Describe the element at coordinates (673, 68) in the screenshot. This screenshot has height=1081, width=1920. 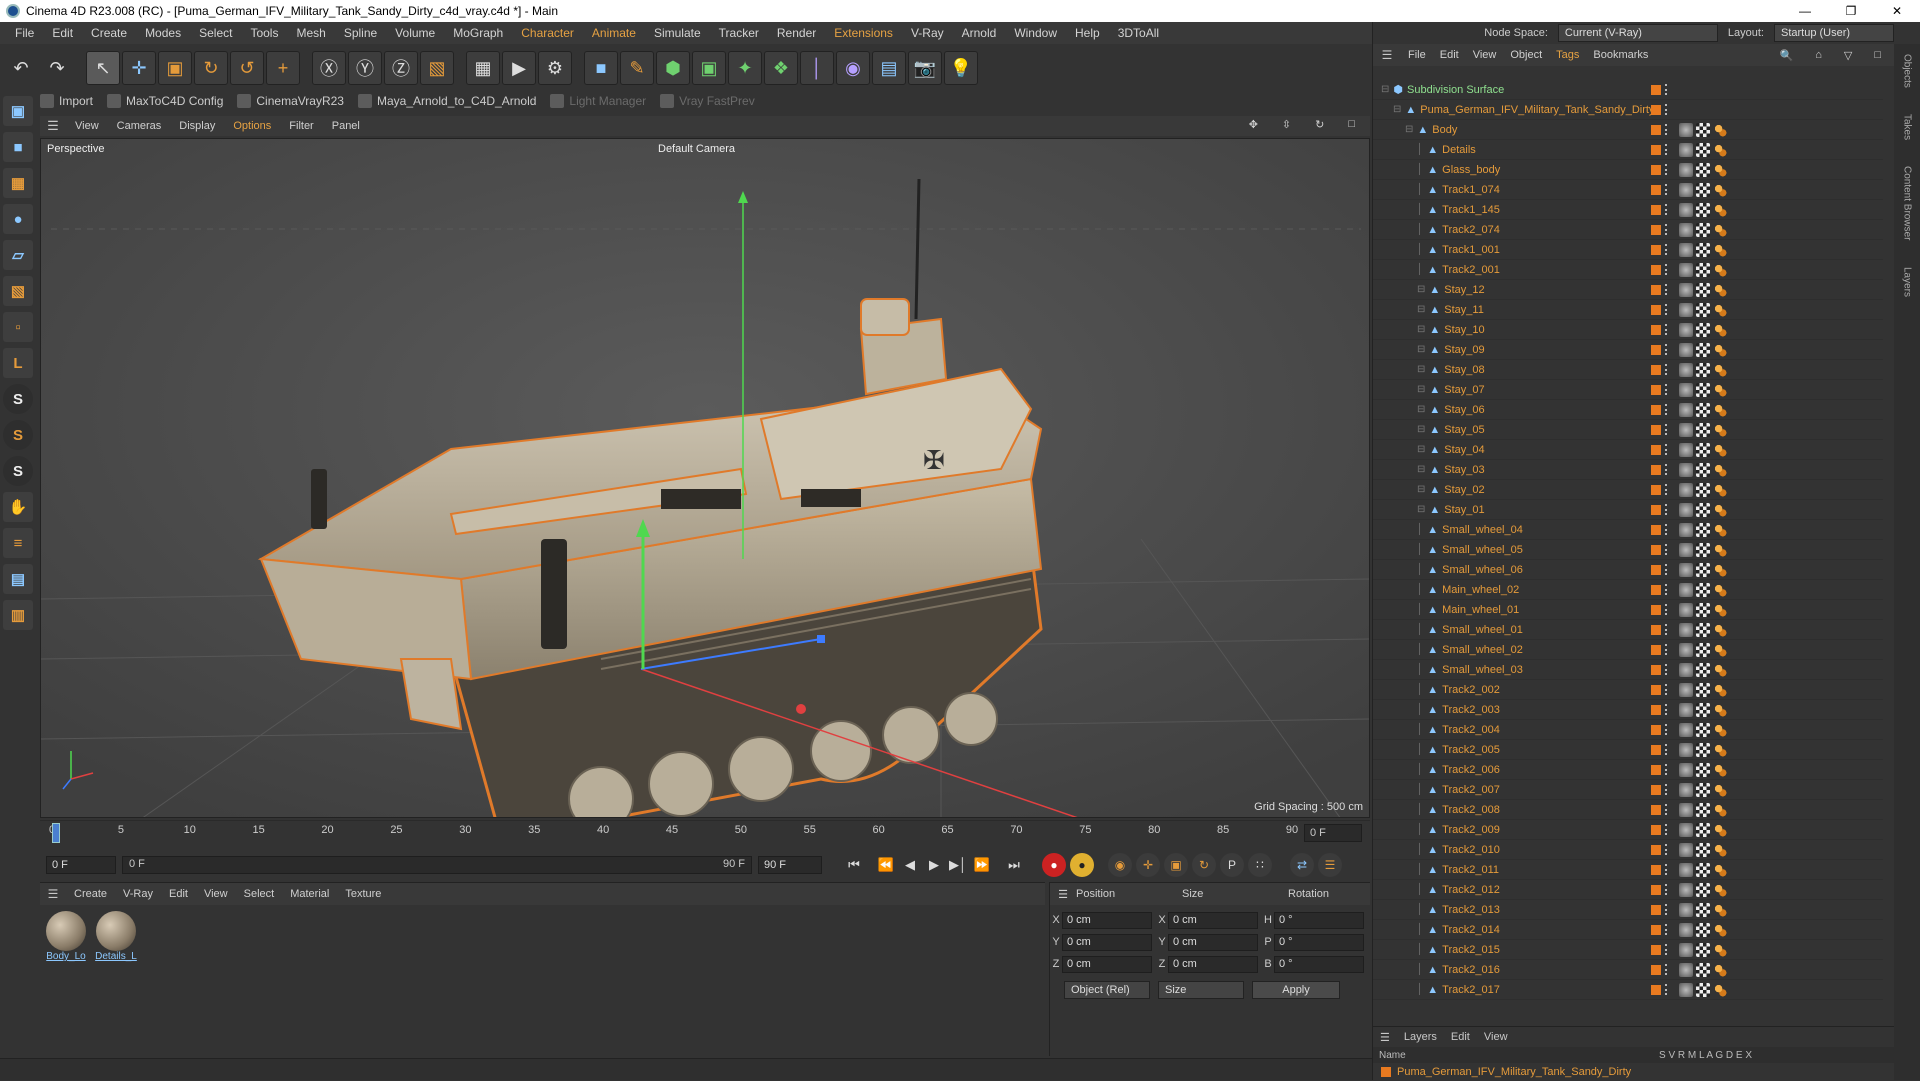
I see `subdivision-generator-icon: ⬢` at that location.